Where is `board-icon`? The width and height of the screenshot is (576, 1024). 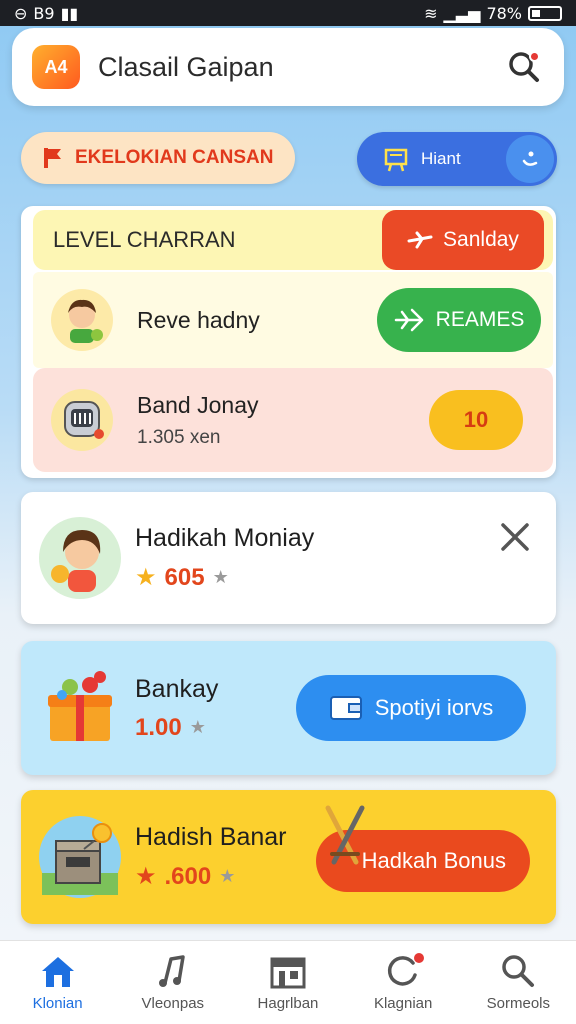 board-icon is located at coordinates (396, 160).